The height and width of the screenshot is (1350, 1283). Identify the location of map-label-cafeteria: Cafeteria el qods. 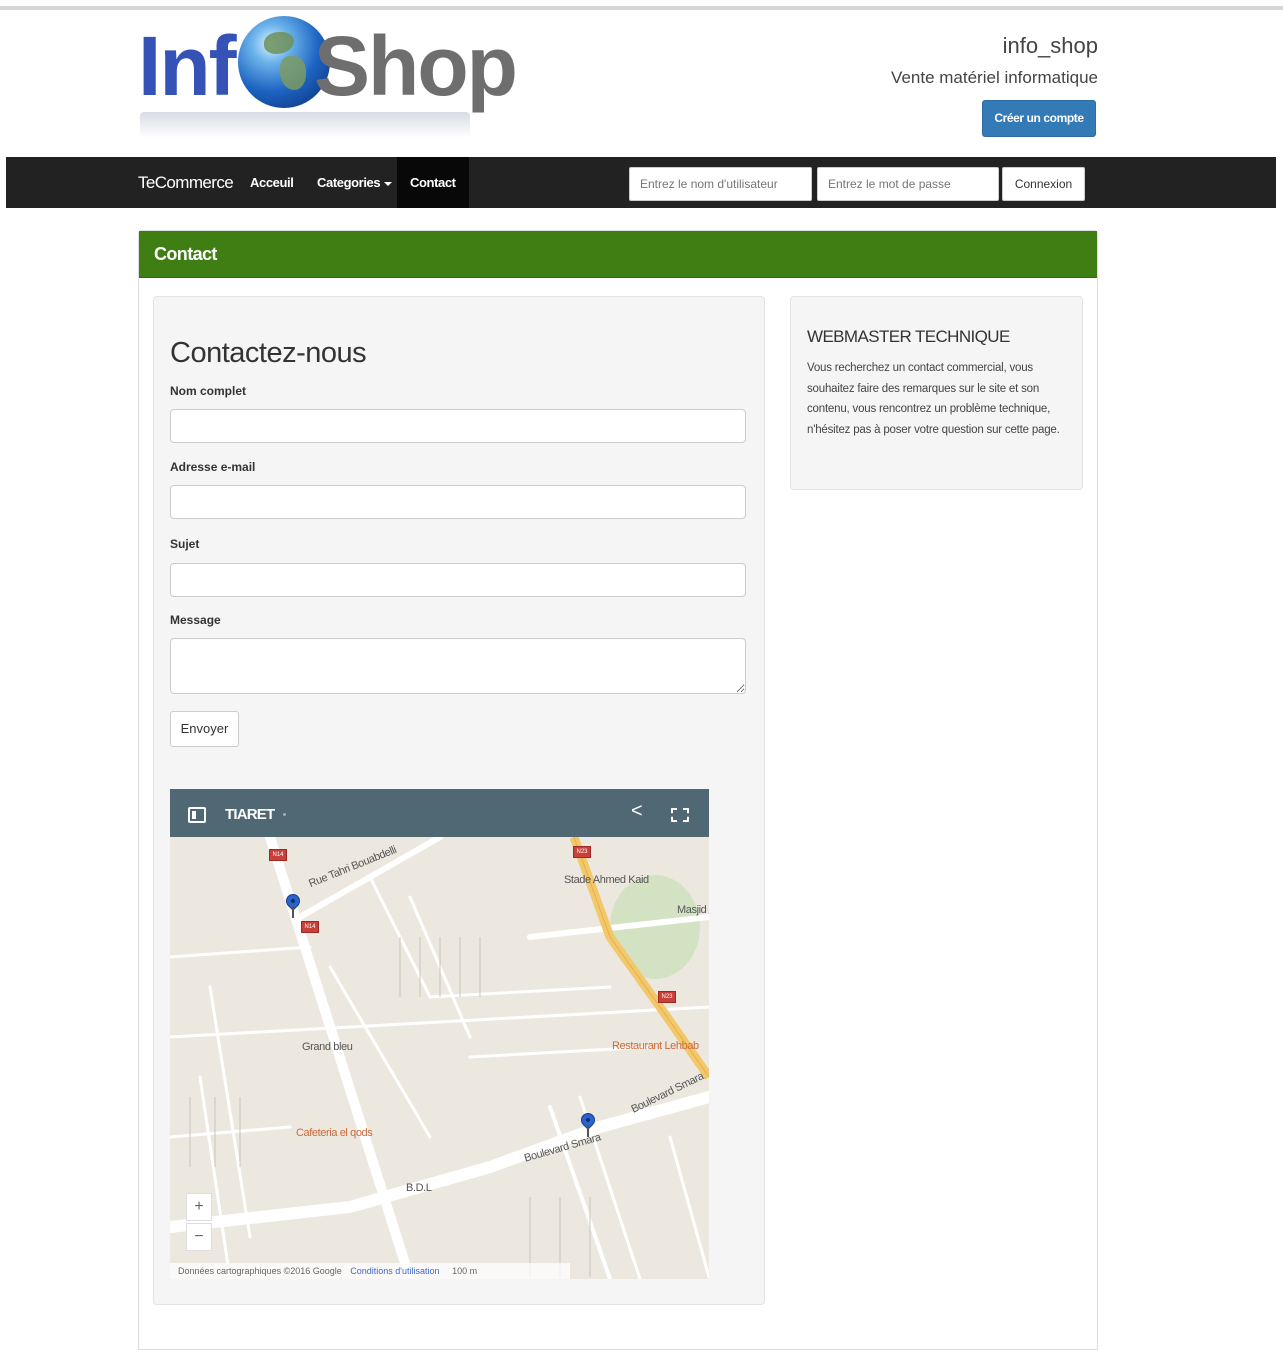
(334, 1133).